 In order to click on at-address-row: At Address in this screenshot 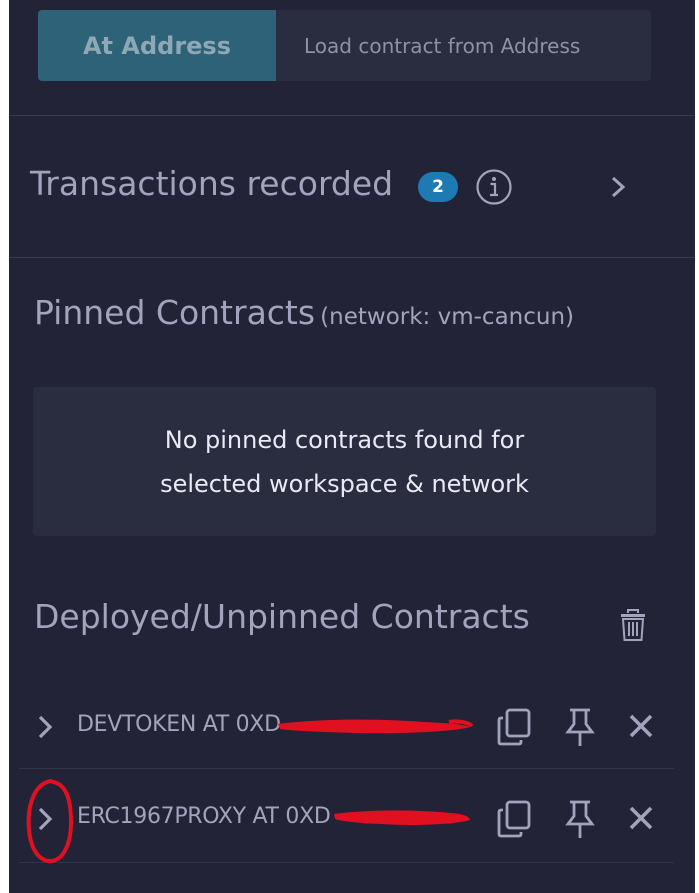, I will do `click(344, 45)`.